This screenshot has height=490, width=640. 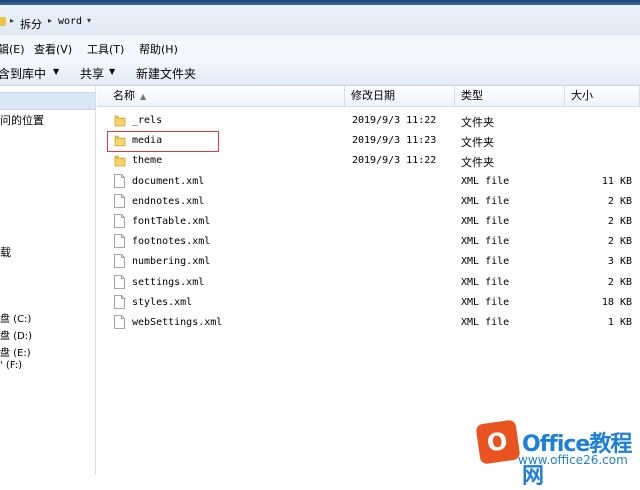 What do you see at coordinates (70, 21) in the screenshot?
I see `breadcrumb-current: word` at bounding box center [70, 21].